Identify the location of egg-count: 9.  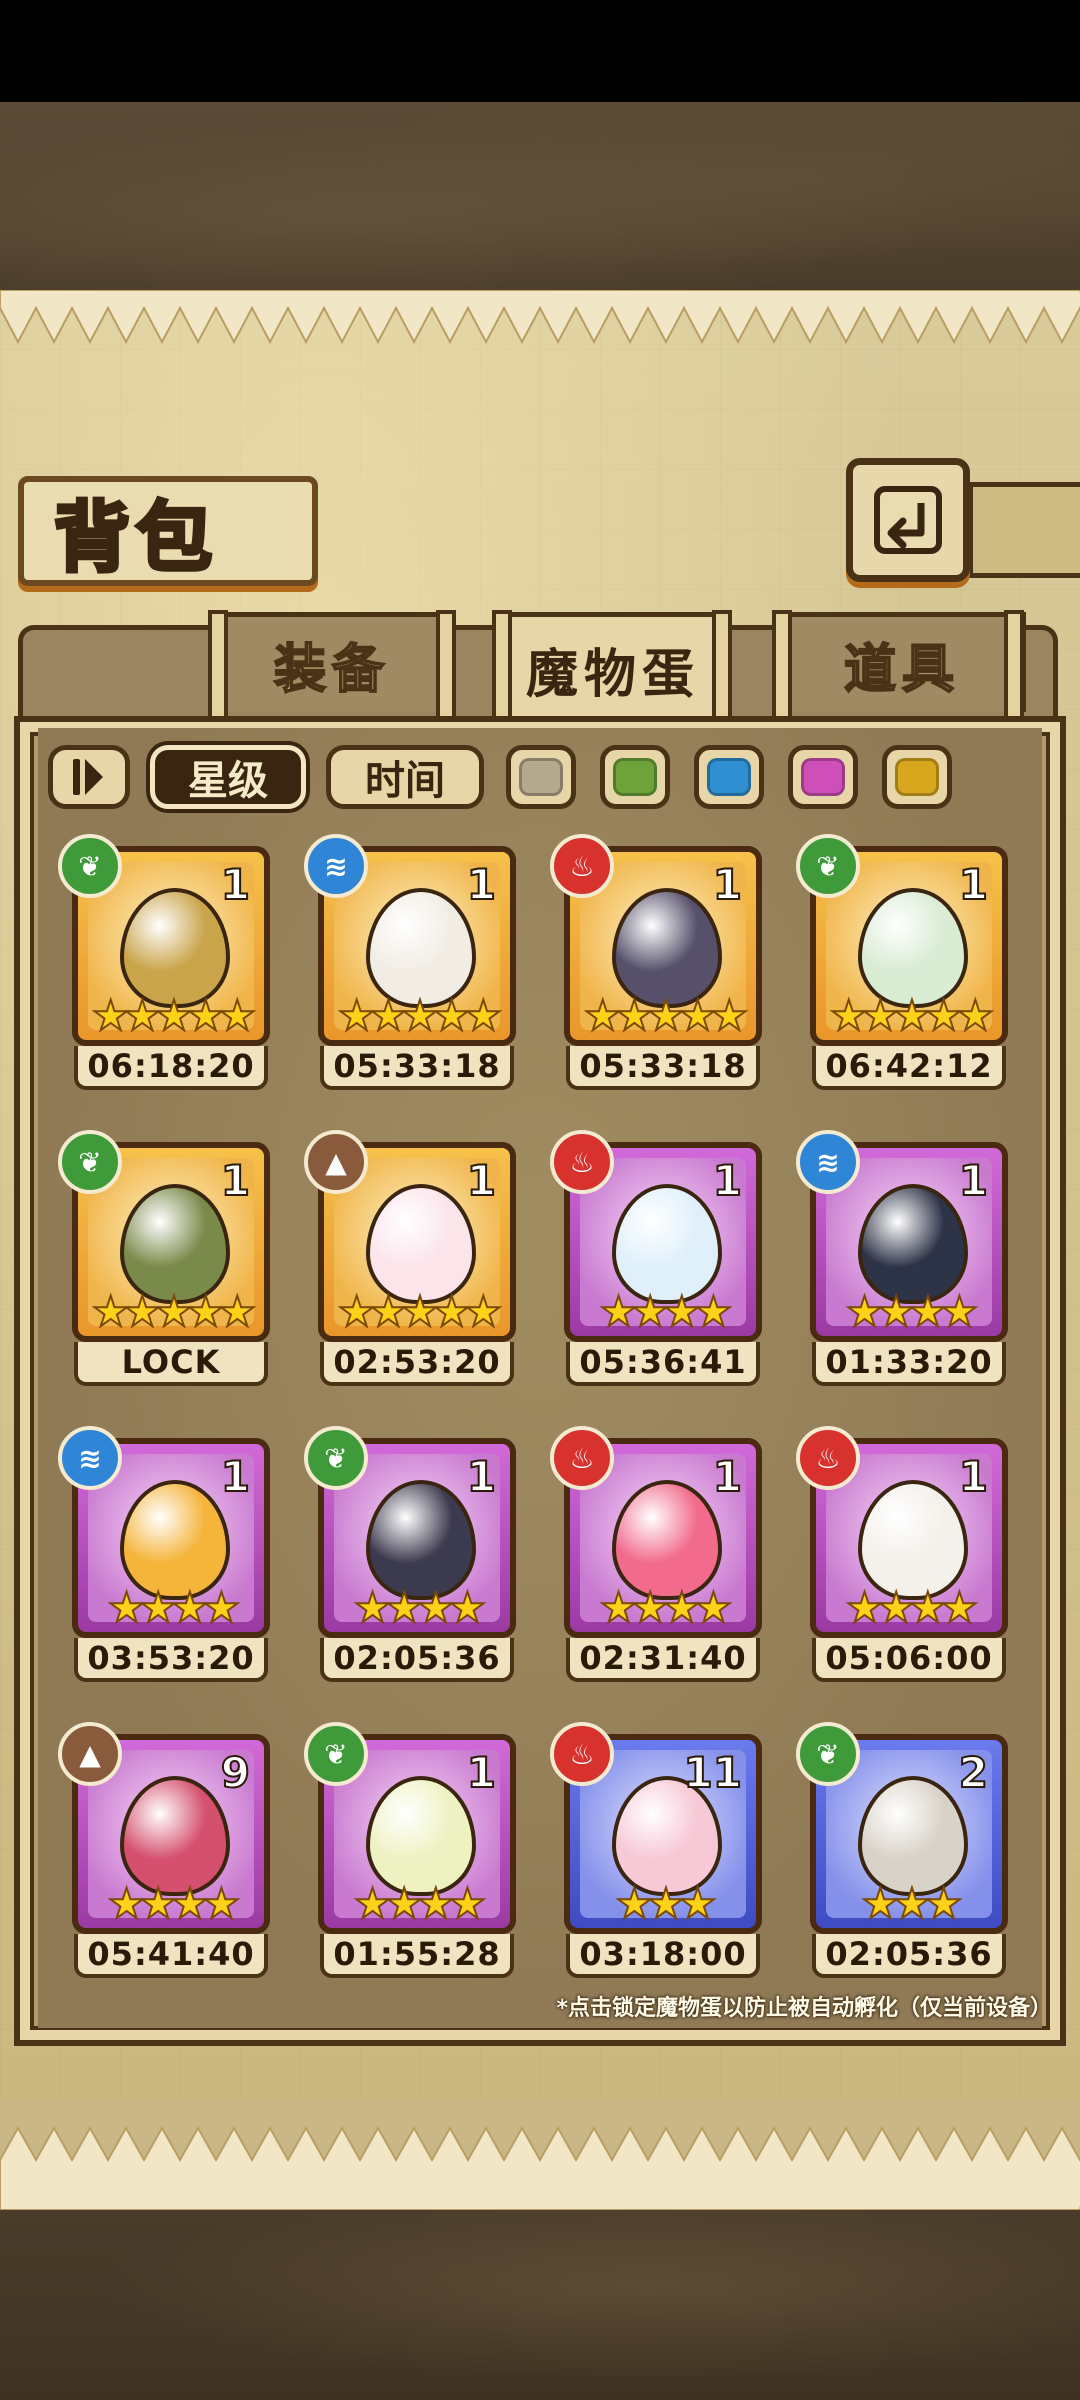
(235, 1772).